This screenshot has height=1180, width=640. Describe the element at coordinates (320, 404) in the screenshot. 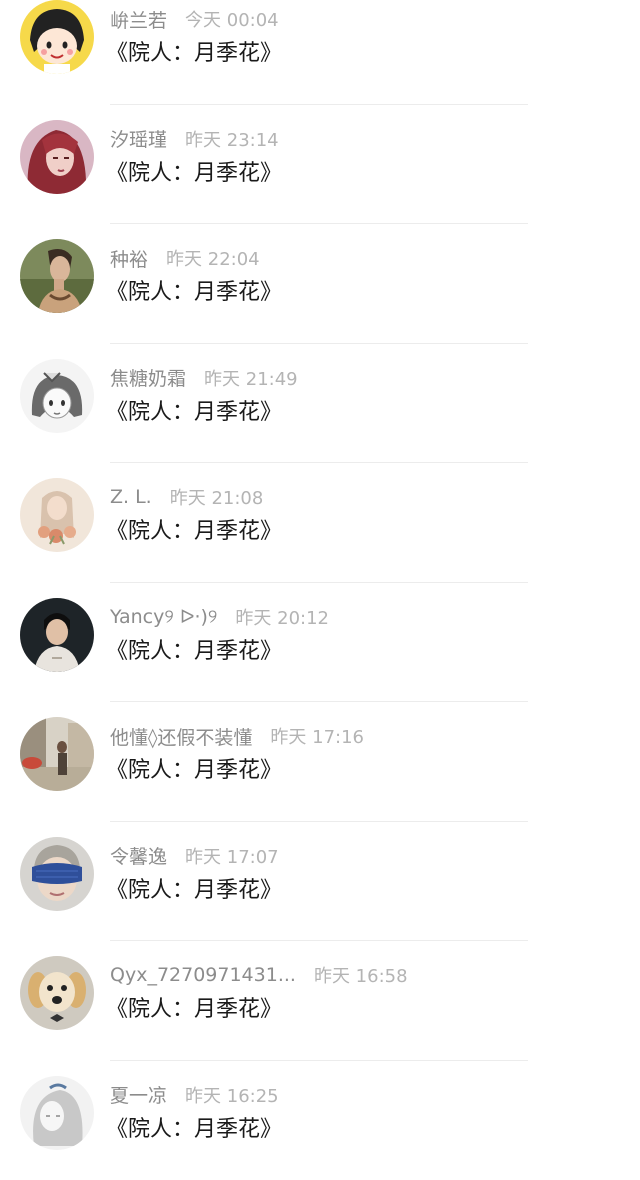

I see `comment-item: 焦糖奶霜 昨天 21:49 《院人：月季花》` at that location.